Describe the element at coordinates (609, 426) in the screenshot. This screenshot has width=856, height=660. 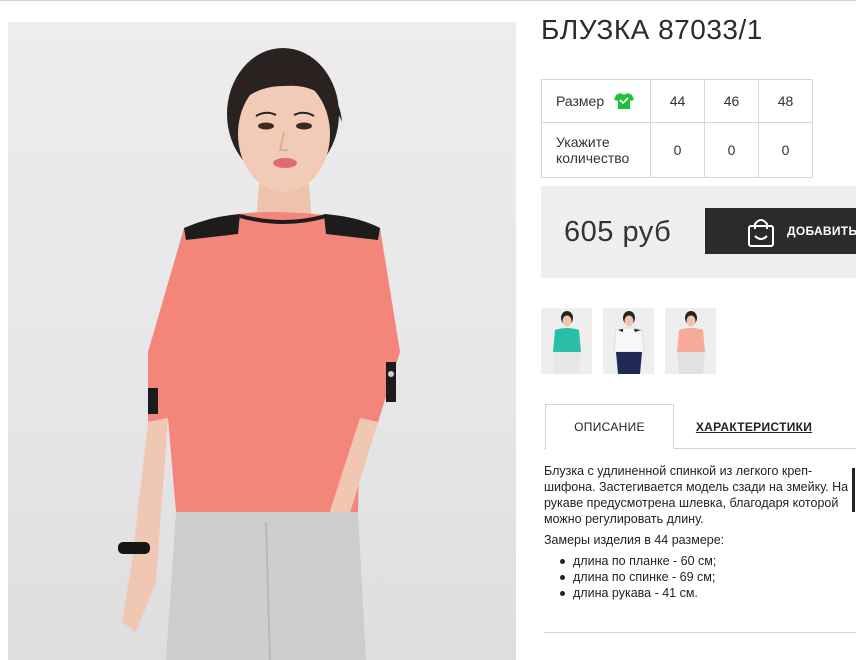
I see `tab-description: ОПИСАНИЕ` at that location.